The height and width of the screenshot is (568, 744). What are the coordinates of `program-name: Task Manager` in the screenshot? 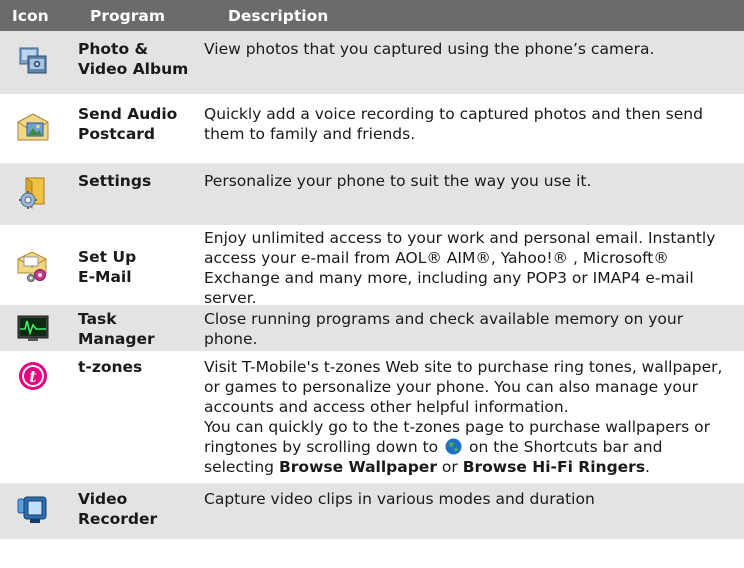 It's located at (116, 329).